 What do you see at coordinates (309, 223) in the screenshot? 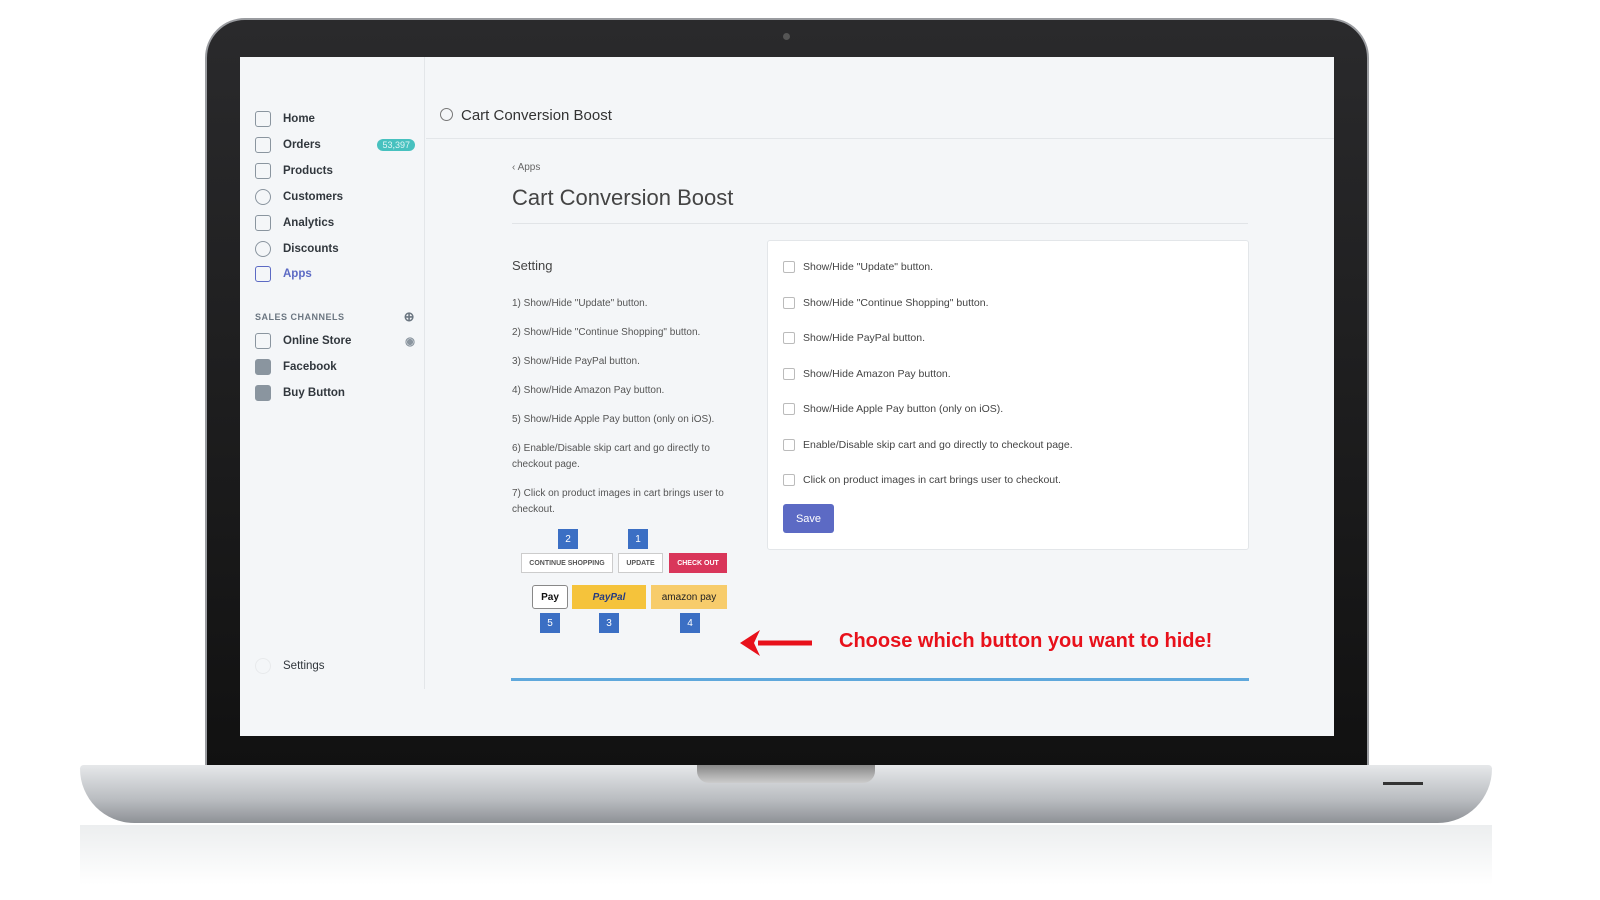
I see `label: Analytics` at bounding box center [309, 223].